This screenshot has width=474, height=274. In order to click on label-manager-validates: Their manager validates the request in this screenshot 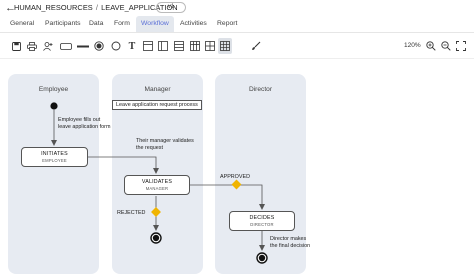, I will do `click(165, 144)`.